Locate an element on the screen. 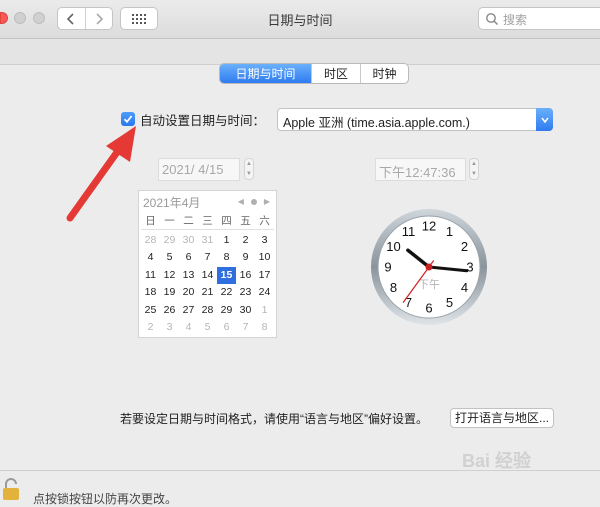  calendar-day: 25 is located at coordinates (150, 310).